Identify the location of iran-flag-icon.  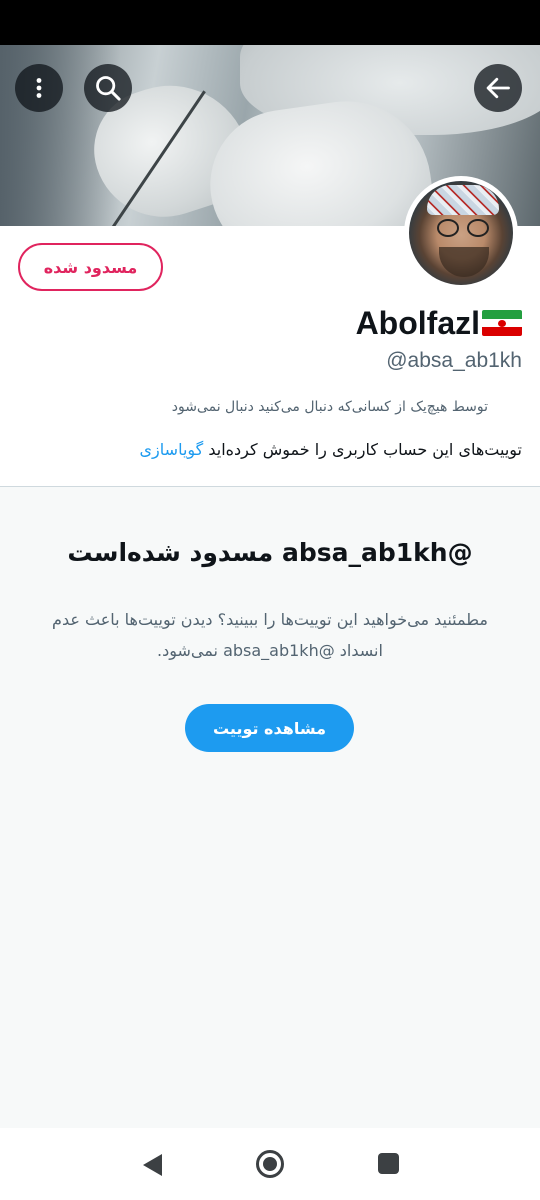
(502, 323).